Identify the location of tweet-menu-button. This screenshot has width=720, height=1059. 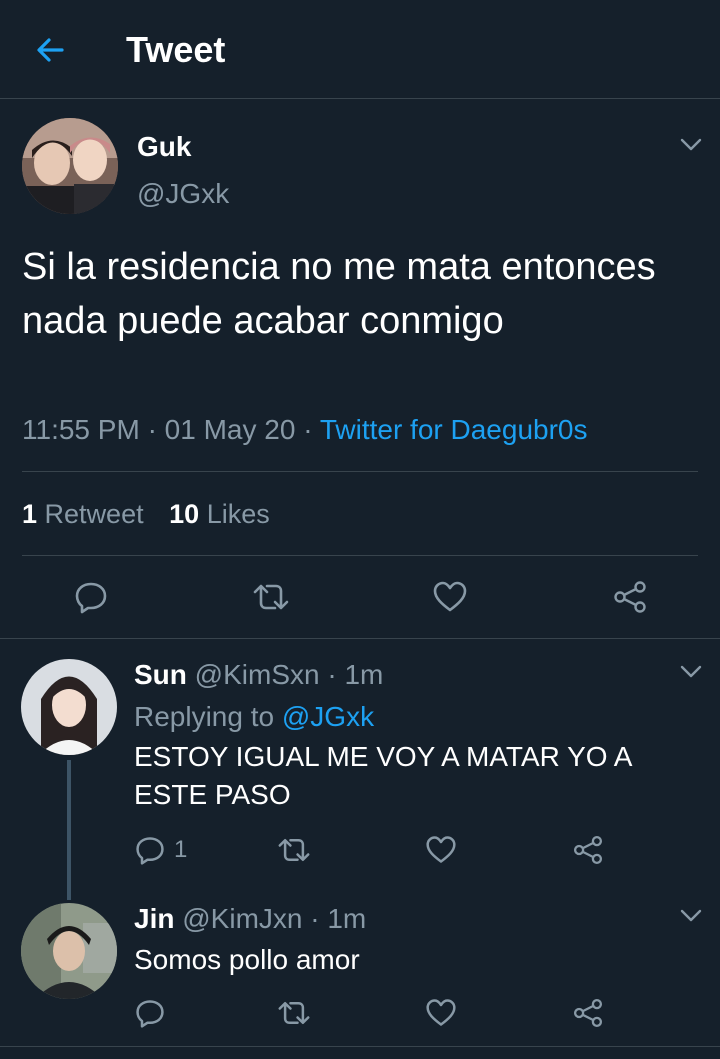
(691, 145).